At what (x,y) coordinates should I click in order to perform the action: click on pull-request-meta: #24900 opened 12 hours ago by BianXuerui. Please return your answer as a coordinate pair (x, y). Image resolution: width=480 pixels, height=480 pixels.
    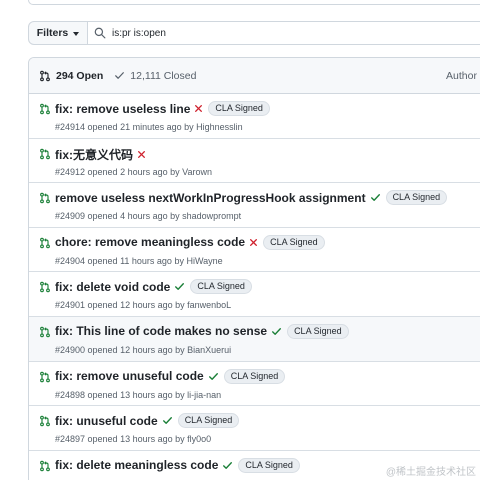
    Looking at the image, I should click on (143, 349).